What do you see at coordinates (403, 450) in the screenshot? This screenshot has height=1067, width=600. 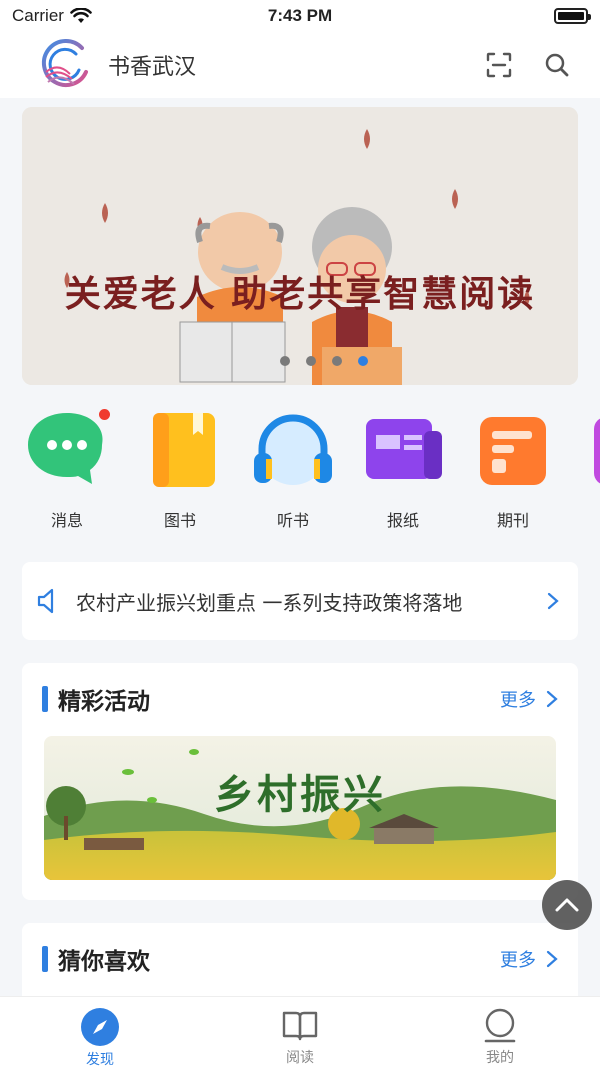 I see `newspaper-icon` at bounding box center [403, 450].